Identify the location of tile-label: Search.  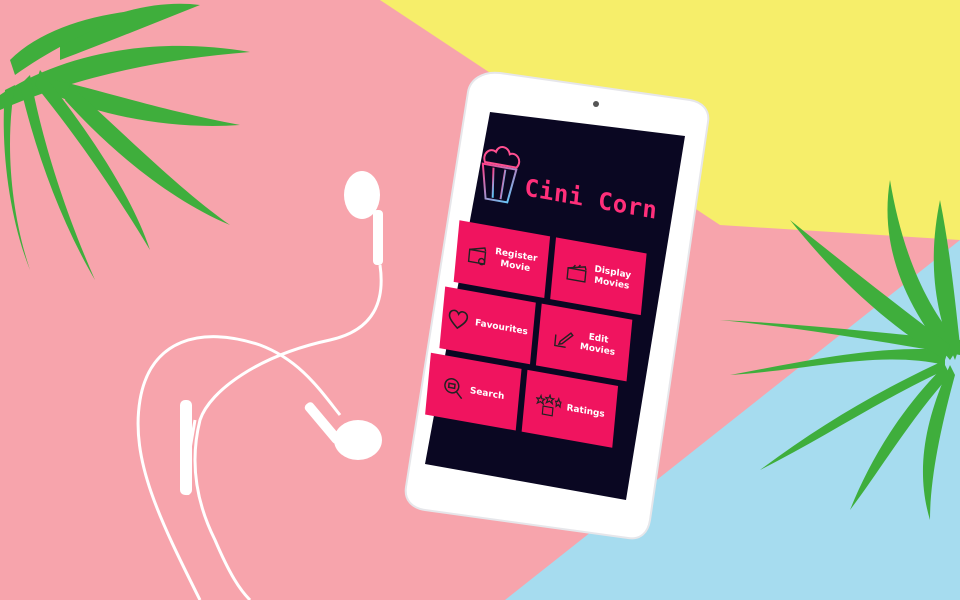
(487, 393).